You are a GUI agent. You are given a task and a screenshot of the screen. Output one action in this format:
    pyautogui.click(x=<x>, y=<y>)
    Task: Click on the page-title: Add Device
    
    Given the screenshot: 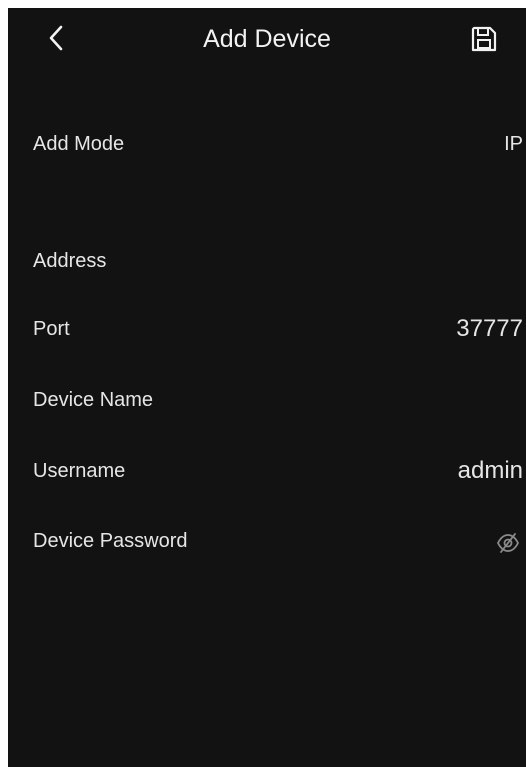 What is the action you would take?
    pyautogui.click(x=267, y=39)
    